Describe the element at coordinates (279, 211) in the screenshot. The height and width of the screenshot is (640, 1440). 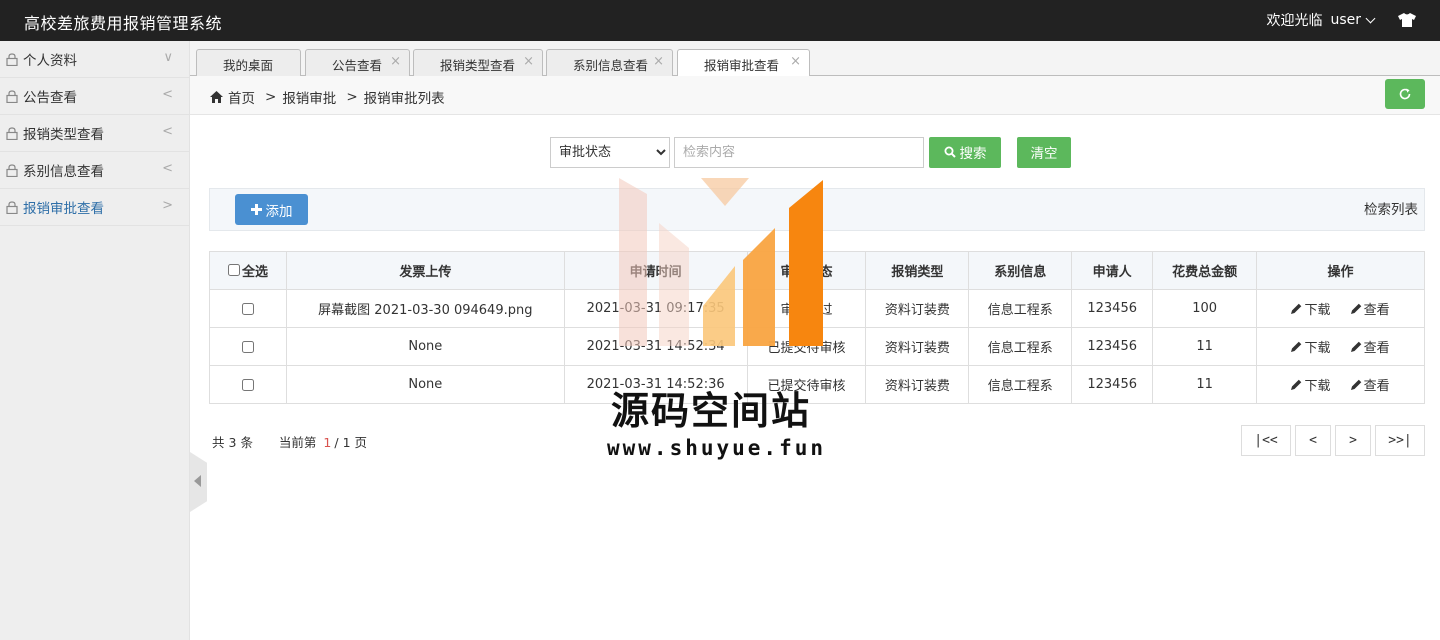
I see `add-button-label: 添加` at that location.